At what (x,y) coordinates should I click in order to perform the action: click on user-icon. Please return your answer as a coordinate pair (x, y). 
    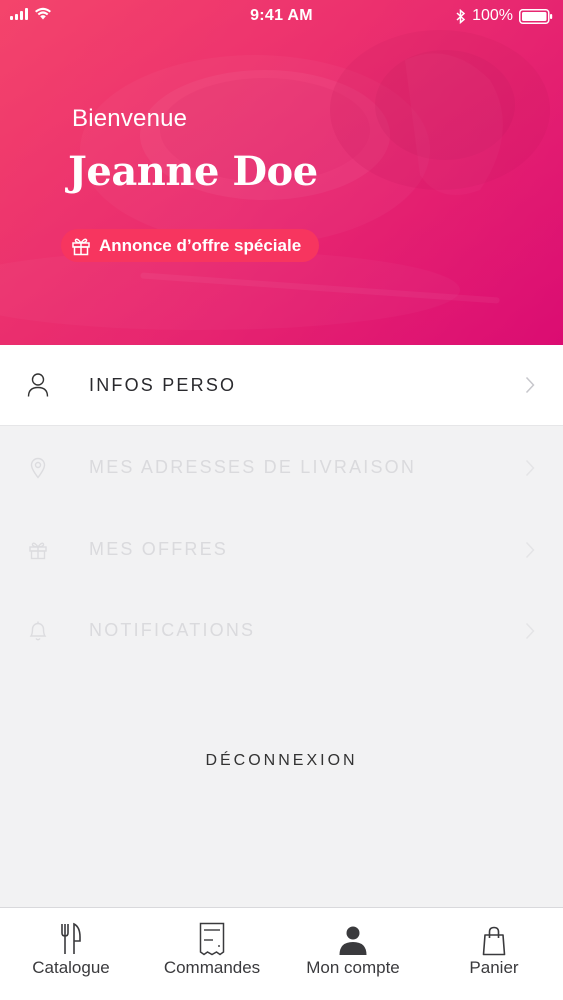
    Looking at the image, I should click on (38, 385).